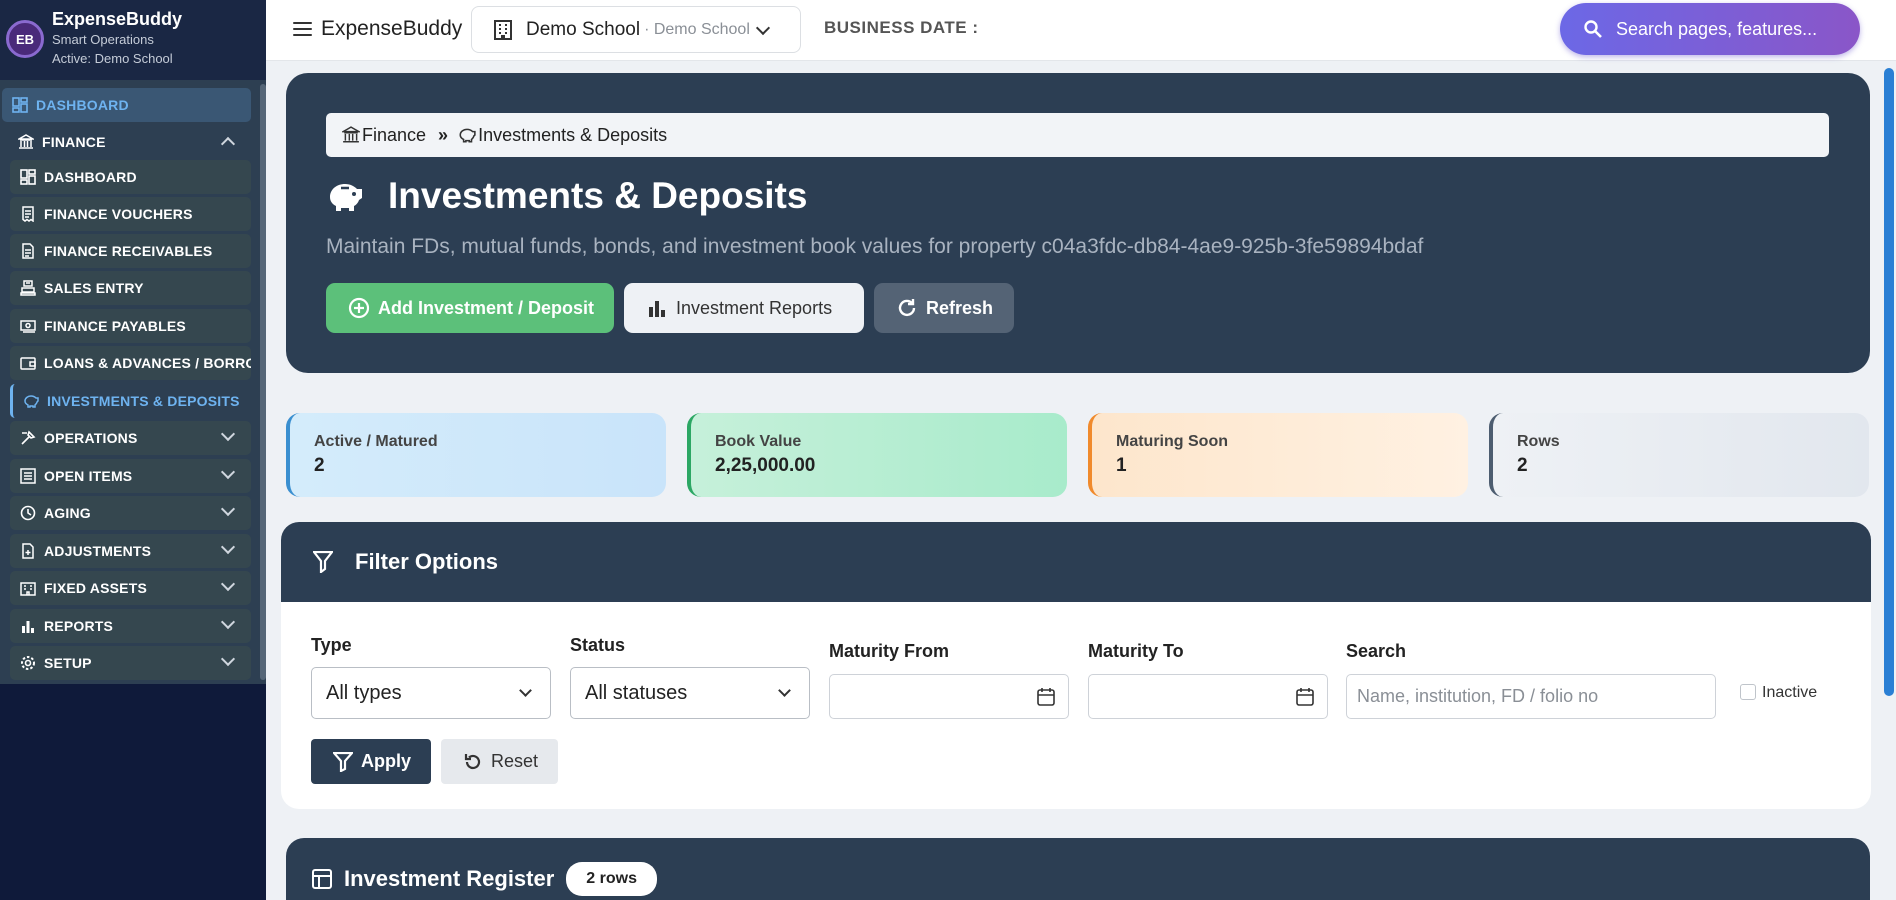  What do you see at coordinates (431, 693) in the screenshot?
I see `type-select: All types` at bounding box center [431, 693].